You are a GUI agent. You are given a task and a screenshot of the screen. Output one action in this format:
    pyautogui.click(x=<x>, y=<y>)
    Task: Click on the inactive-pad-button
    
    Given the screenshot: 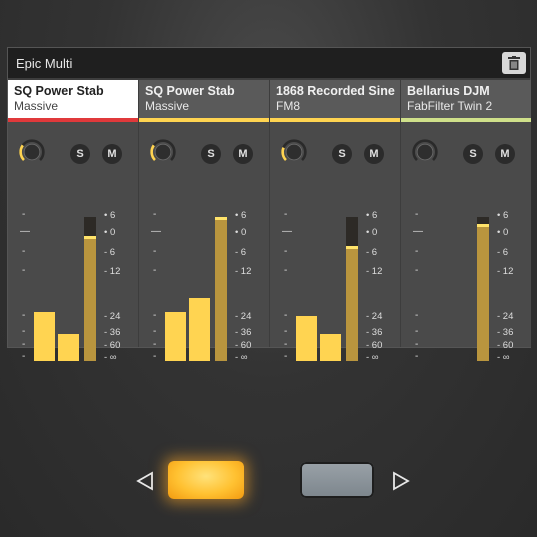 What is the action you would take?
    pyautogui.click(x=337, y=480)
    